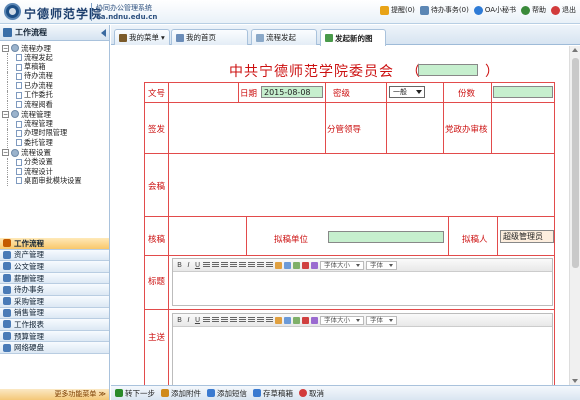 The width and height of the screenshot is (580, 400). I want to click on tree-item: 桌面审批模块设置, so click(55, 181).